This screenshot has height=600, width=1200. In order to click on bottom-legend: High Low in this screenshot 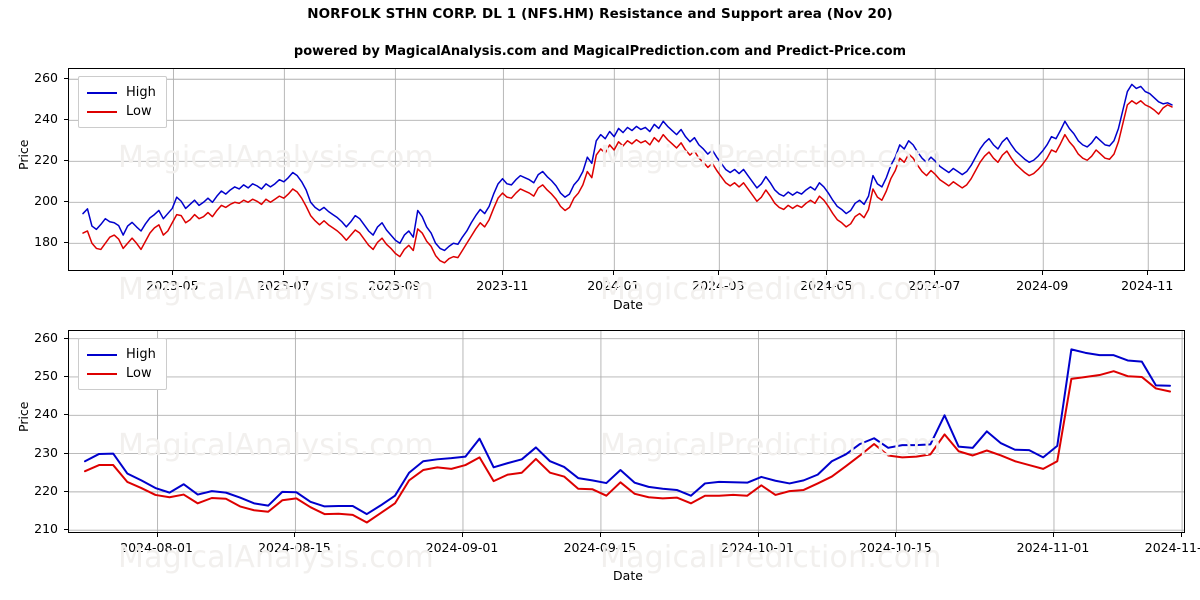, I will do `click(122, 364)`.